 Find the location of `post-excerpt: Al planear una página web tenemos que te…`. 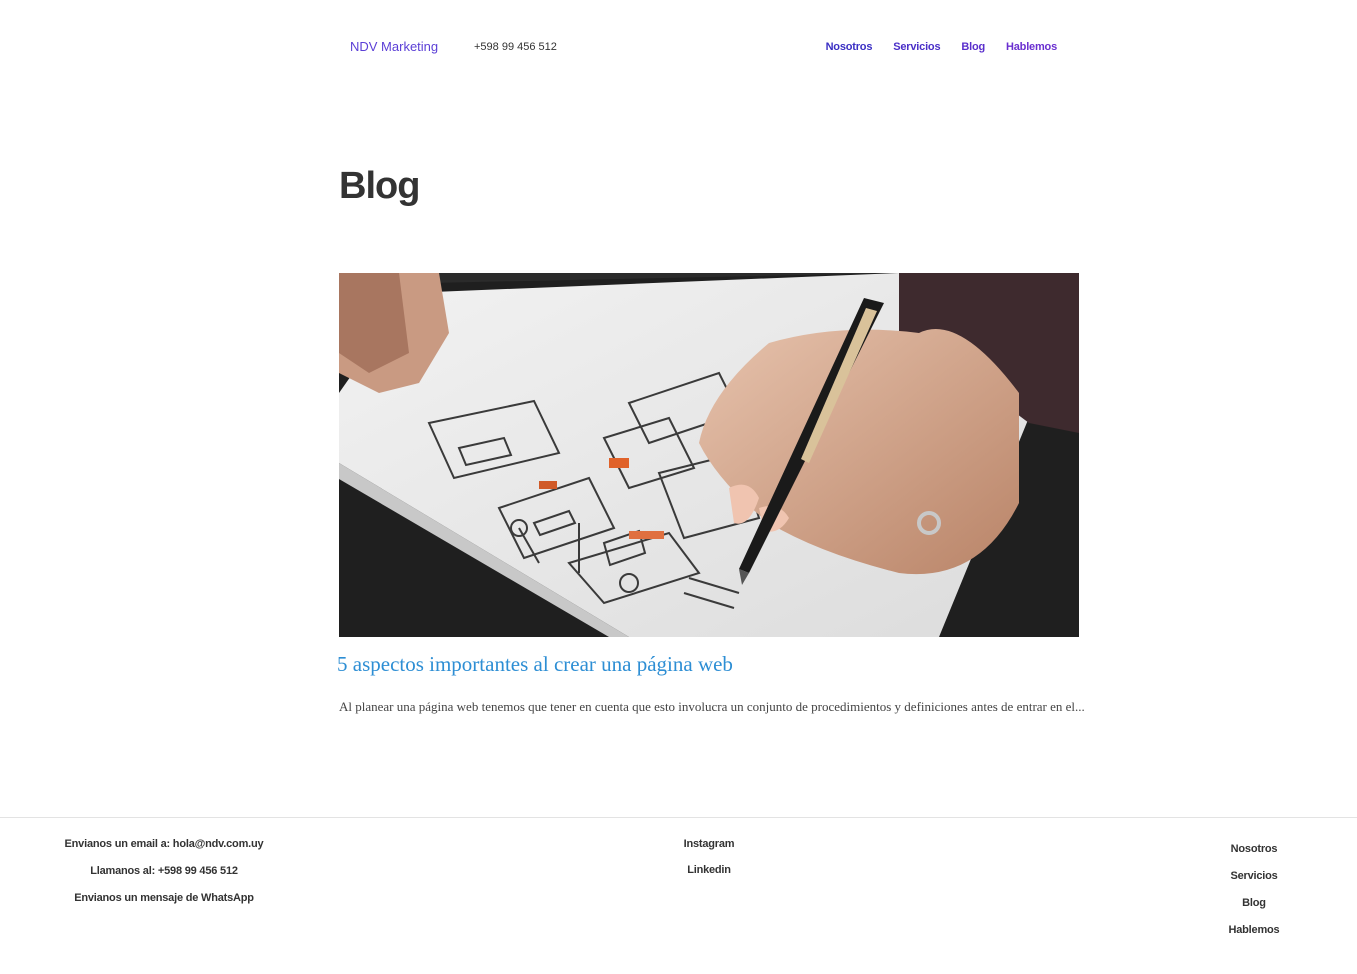

post-excerpt: Al planear una página web tenemos que te… is located at coordinates (712, 706).